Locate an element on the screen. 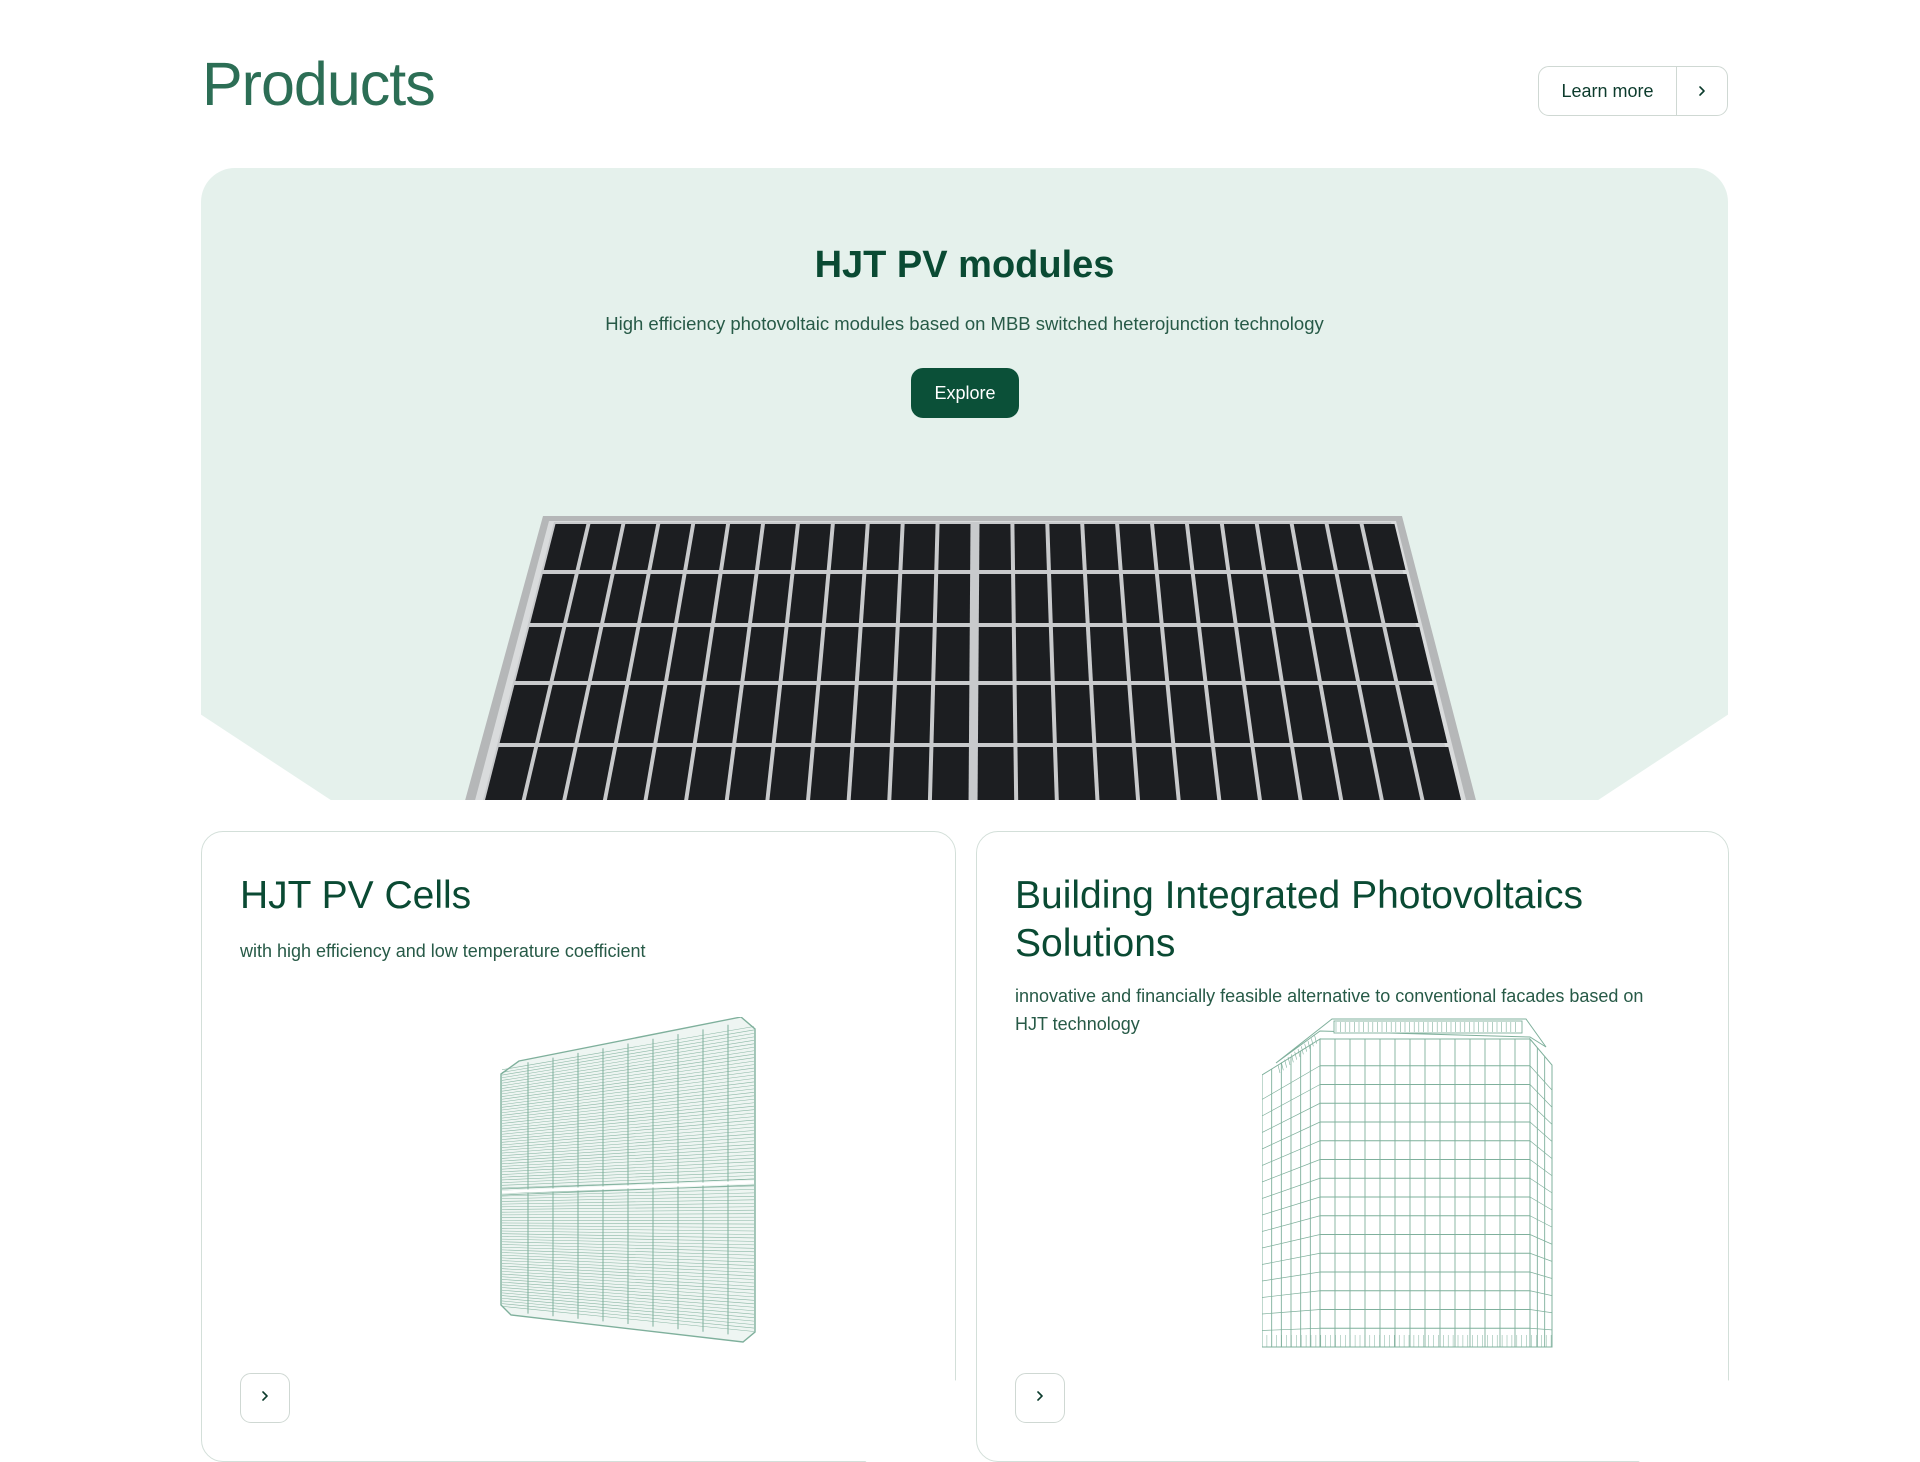 The height and width of the screenshot is (1462, 1920). card-title: HJT PV Cells is located at coordinates (560, 896).